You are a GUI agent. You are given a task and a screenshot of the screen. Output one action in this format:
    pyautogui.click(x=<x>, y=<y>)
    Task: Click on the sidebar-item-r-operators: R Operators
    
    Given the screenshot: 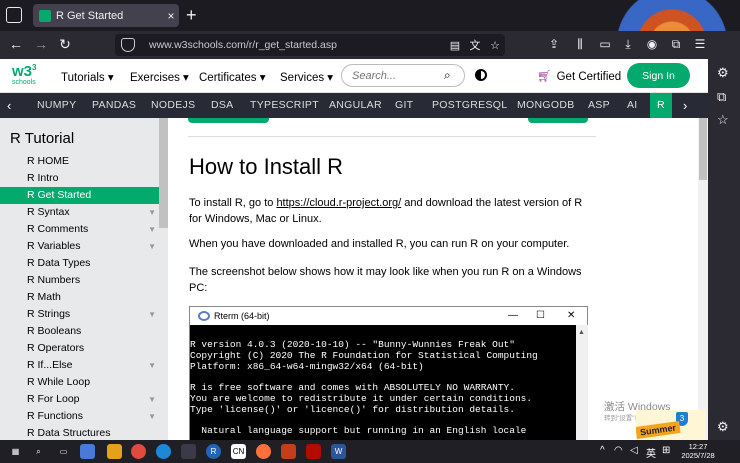 What is the action you would take?
    pyautogui.click(x=84, y=348)
    